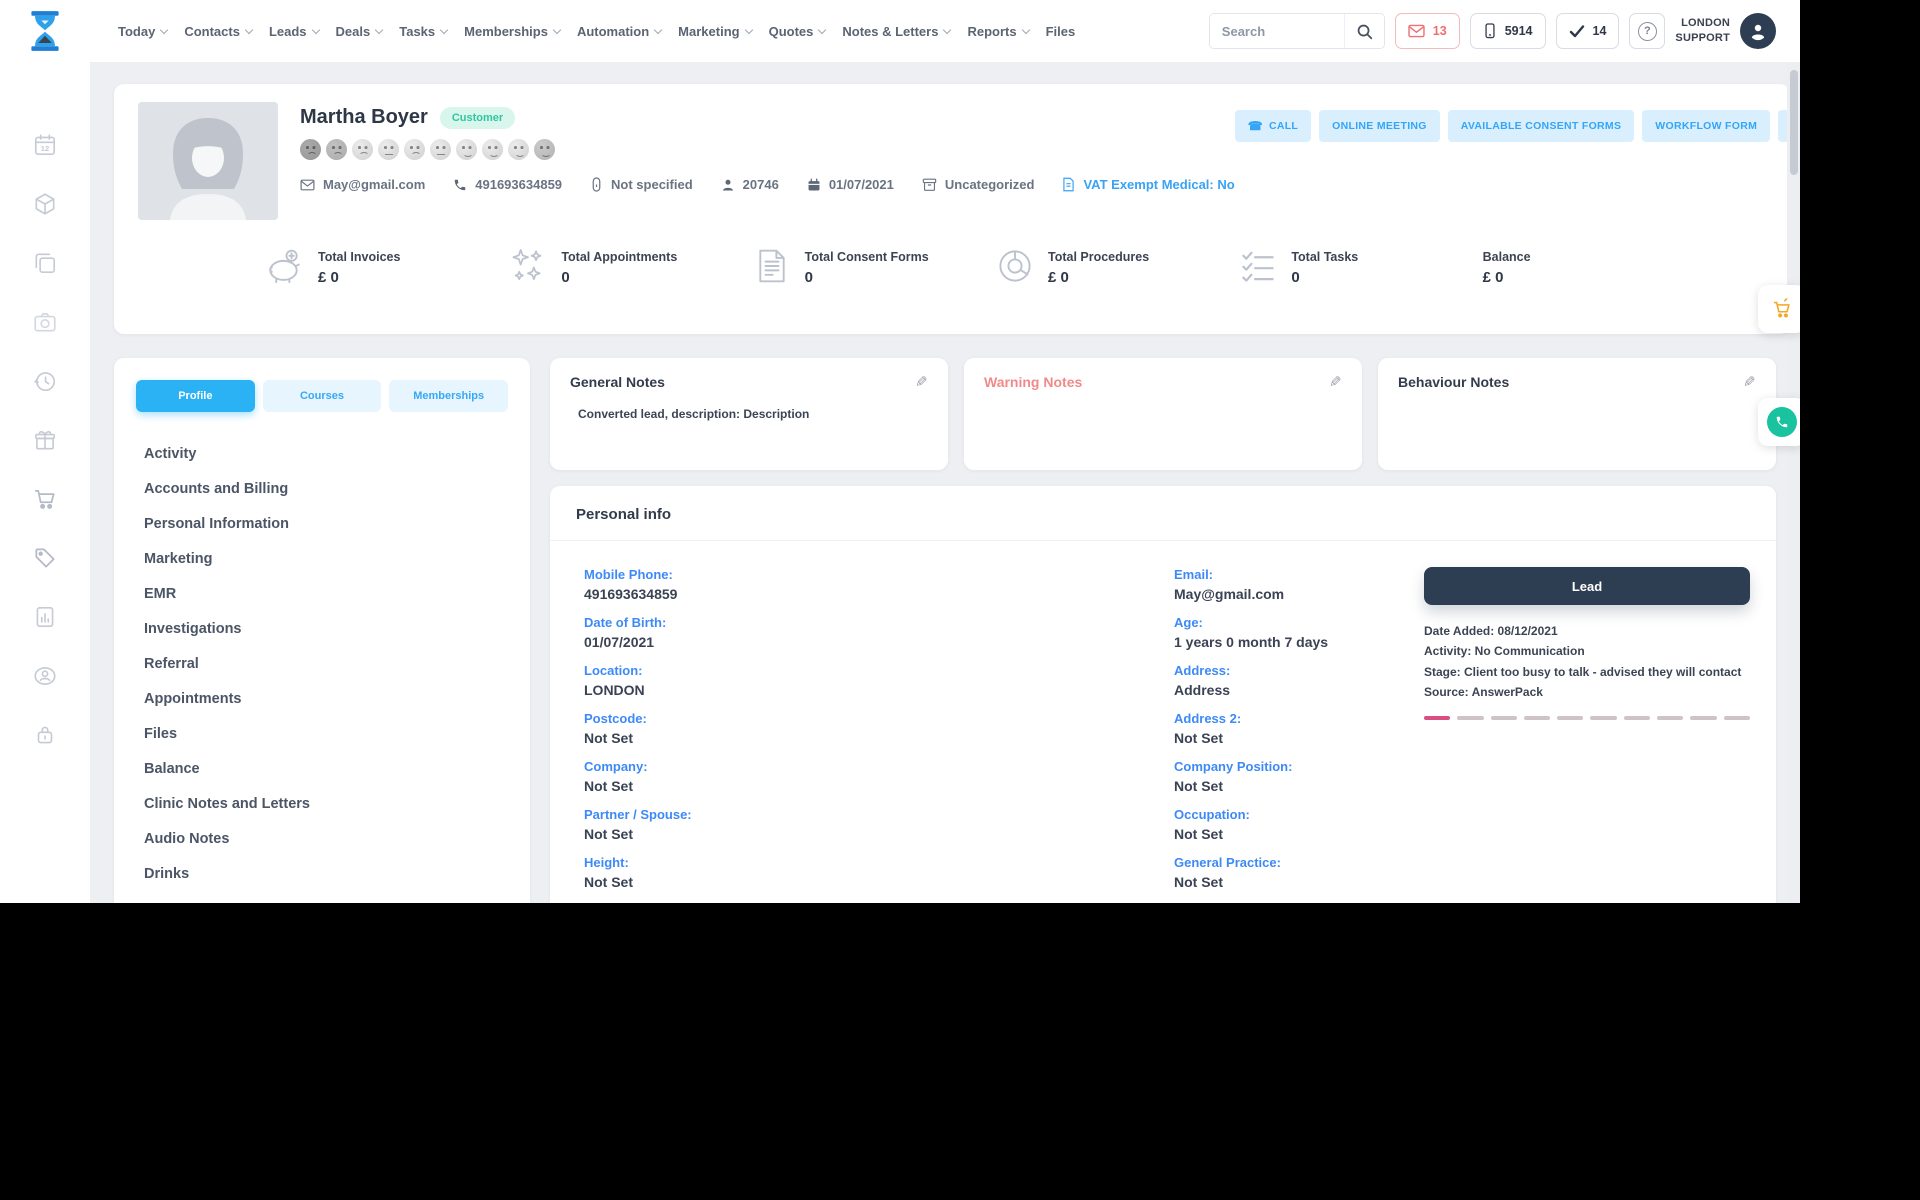  Describe the element at coordinates (1647, 31) in the screenshot. I see `help-button: ?` at that location.